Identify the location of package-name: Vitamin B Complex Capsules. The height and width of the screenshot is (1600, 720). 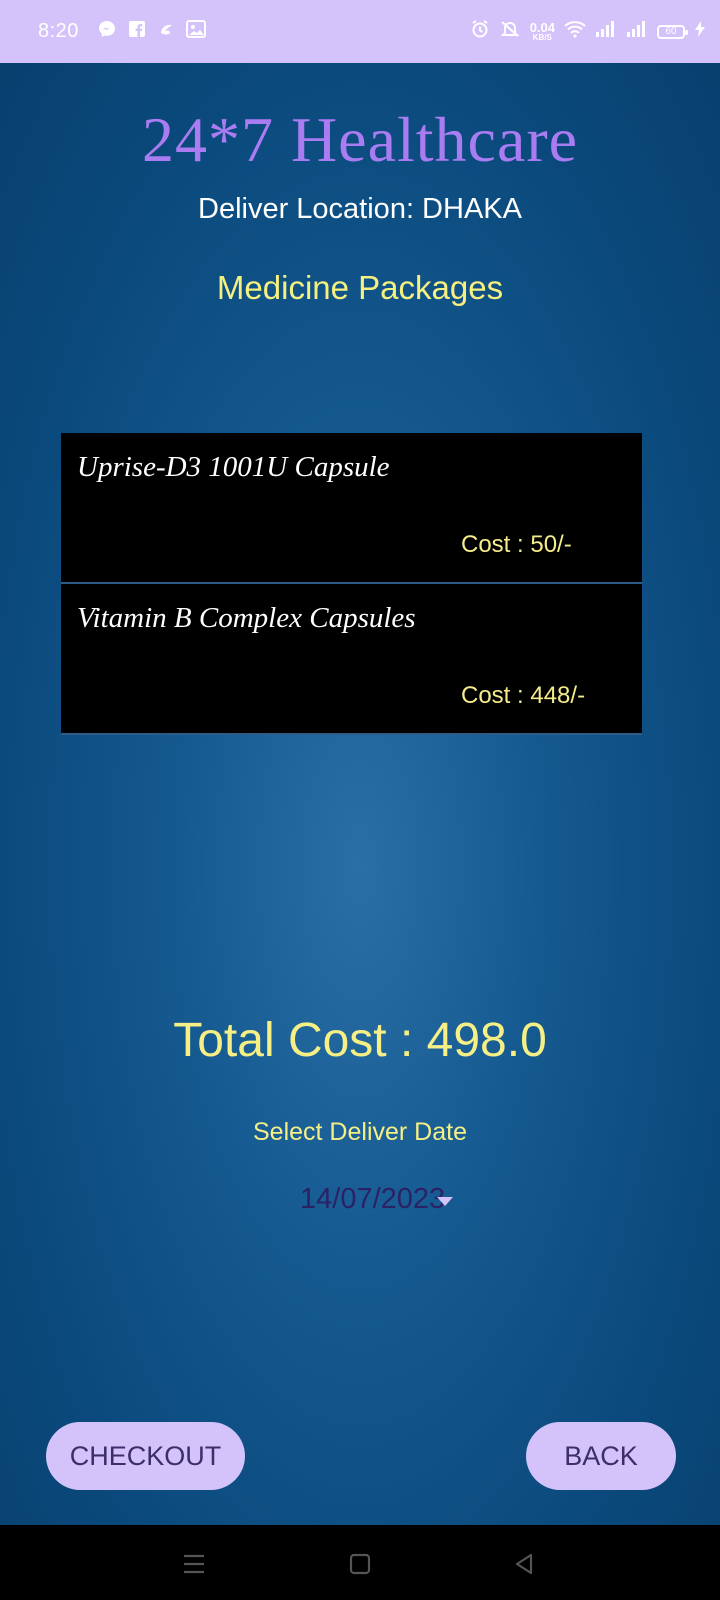
(246, 618).